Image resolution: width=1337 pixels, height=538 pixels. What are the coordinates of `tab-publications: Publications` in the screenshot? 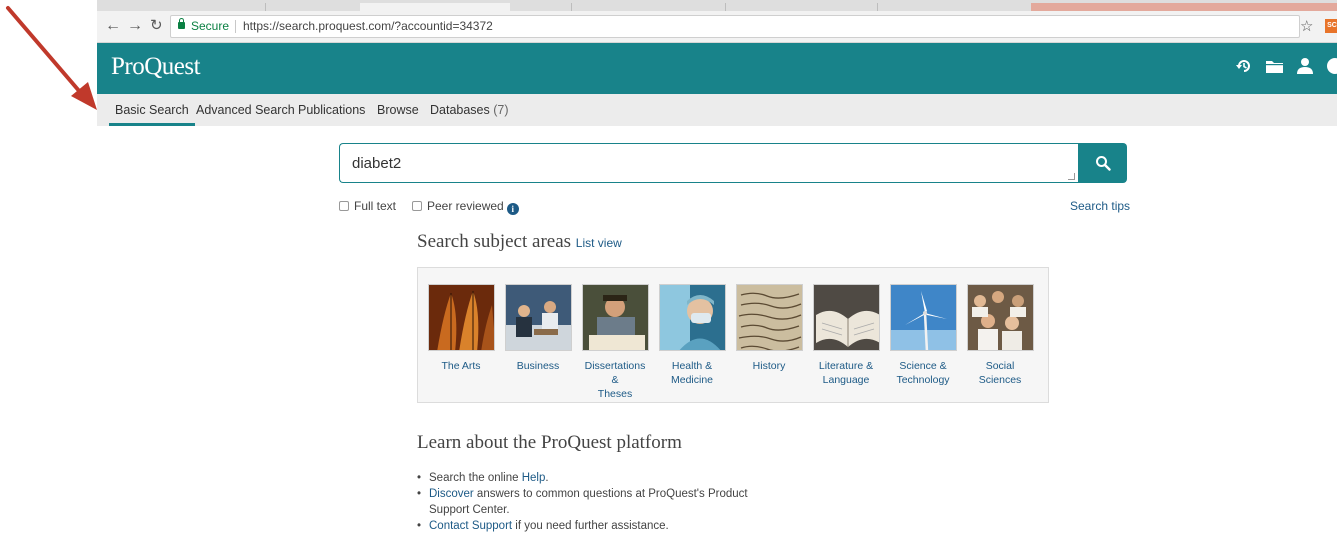 It's located at (331, 110).